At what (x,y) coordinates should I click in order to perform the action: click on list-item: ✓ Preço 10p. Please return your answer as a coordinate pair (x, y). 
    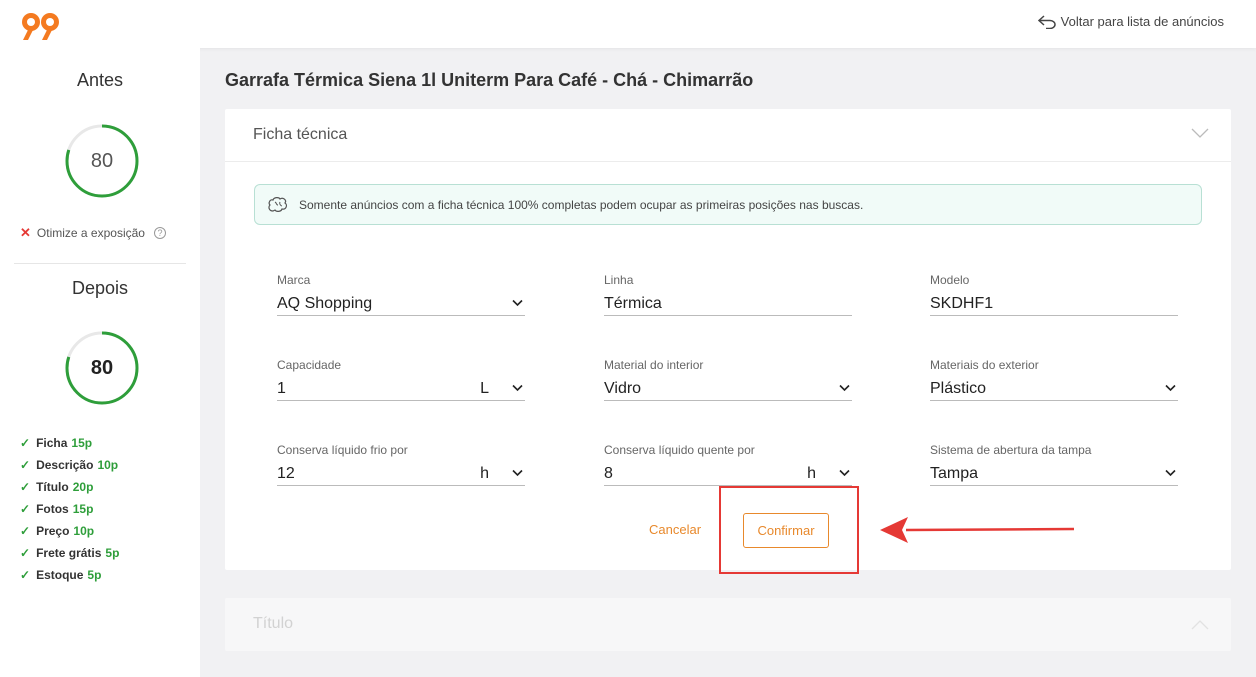
    Looking at the image, I should click on (57, 531).